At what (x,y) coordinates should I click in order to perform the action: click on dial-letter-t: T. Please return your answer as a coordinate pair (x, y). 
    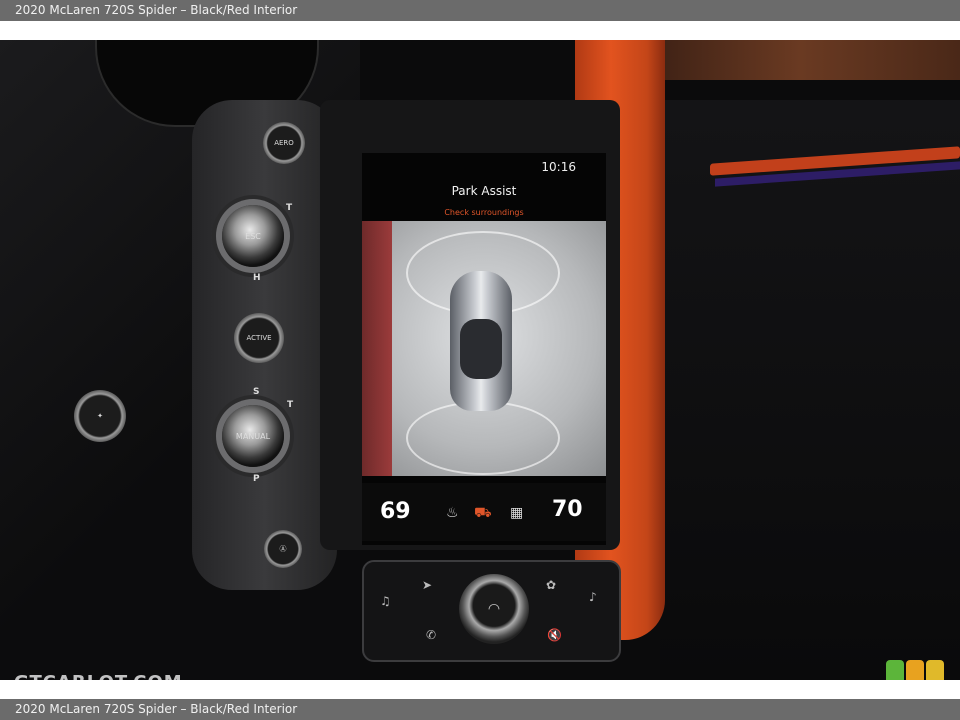
    Looking at the image, I should click on (289, 208).